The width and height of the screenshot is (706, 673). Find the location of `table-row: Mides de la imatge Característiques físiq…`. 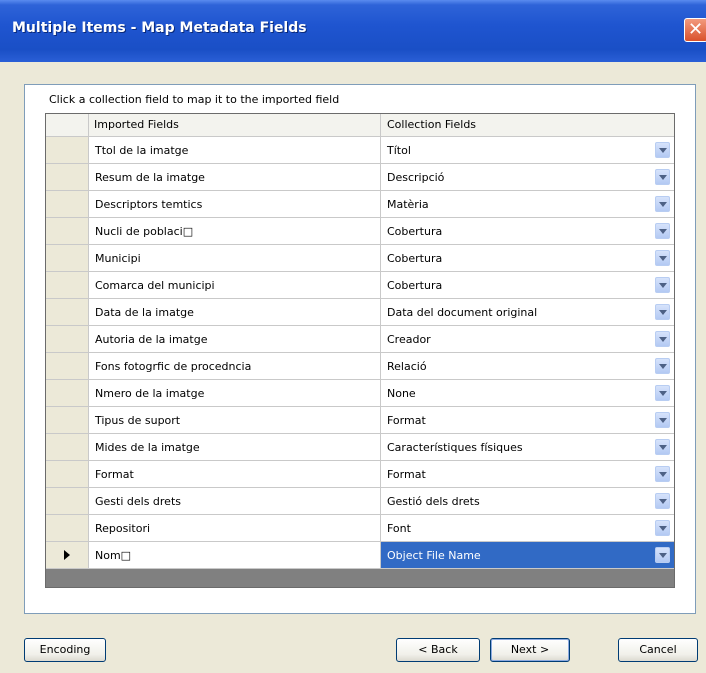

table-row: Mides de la imatge Característiques físiq… is located at coordinates (360, 447).